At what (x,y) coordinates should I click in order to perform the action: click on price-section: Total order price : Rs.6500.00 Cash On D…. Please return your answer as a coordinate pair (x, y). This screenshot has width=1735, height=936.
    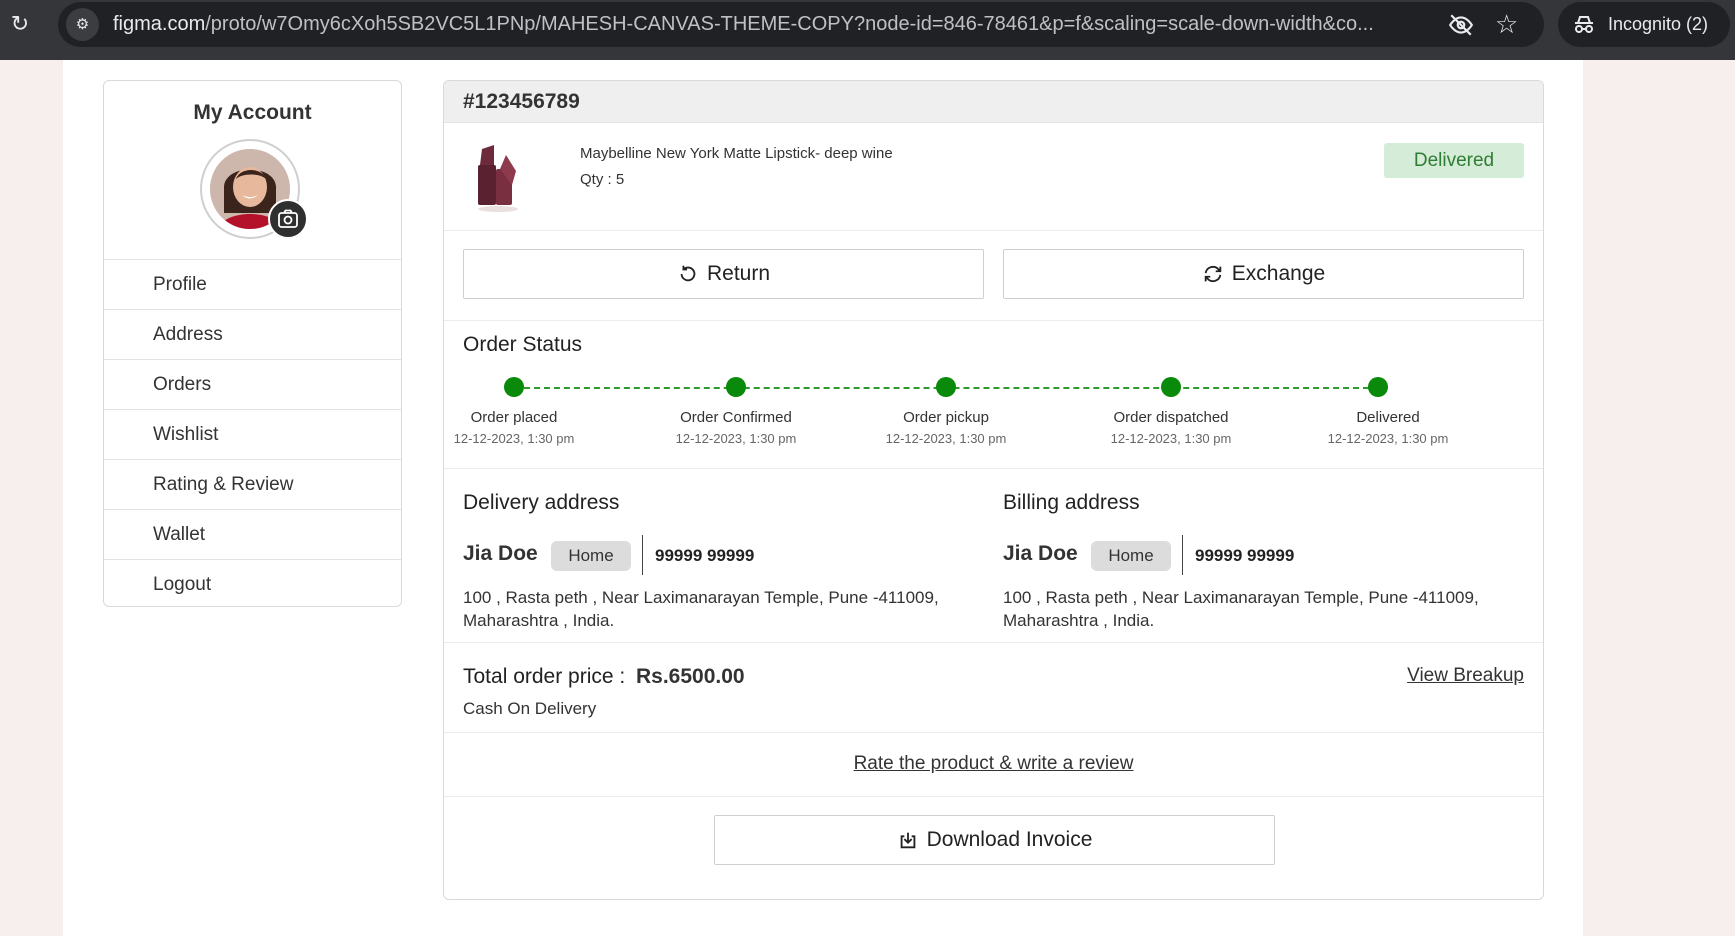
    Looking at the image, I should click on (993, 688).